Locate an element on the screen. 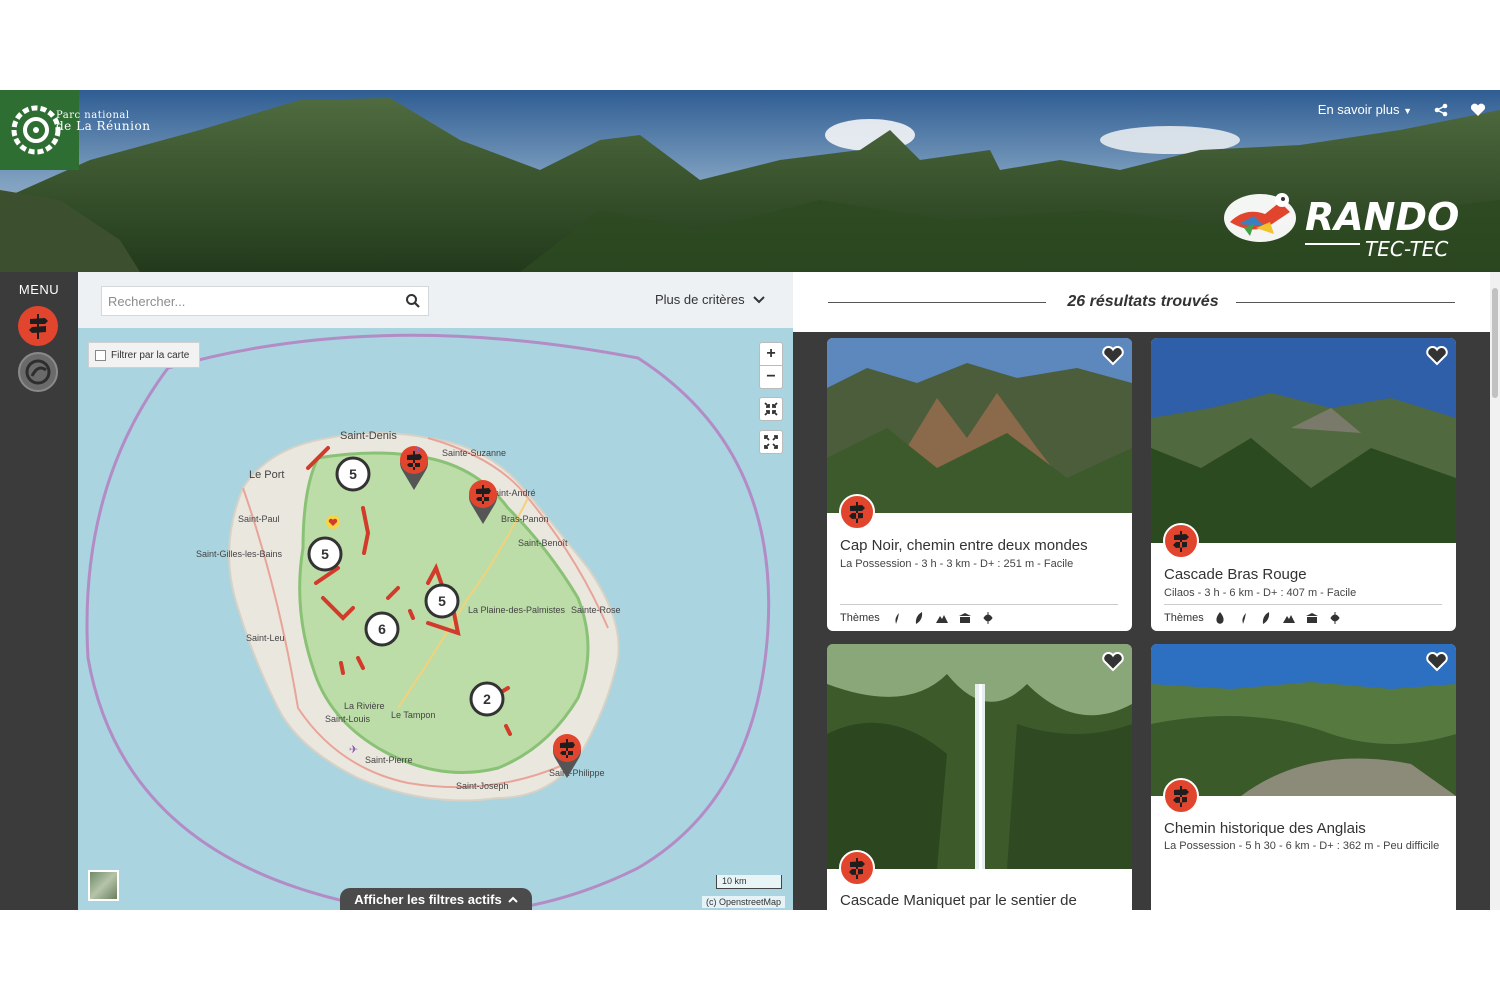 This screenshot has width=1500, height=1000. results-header: 26 résultats trouvés is located at coordinates (1146, 302).